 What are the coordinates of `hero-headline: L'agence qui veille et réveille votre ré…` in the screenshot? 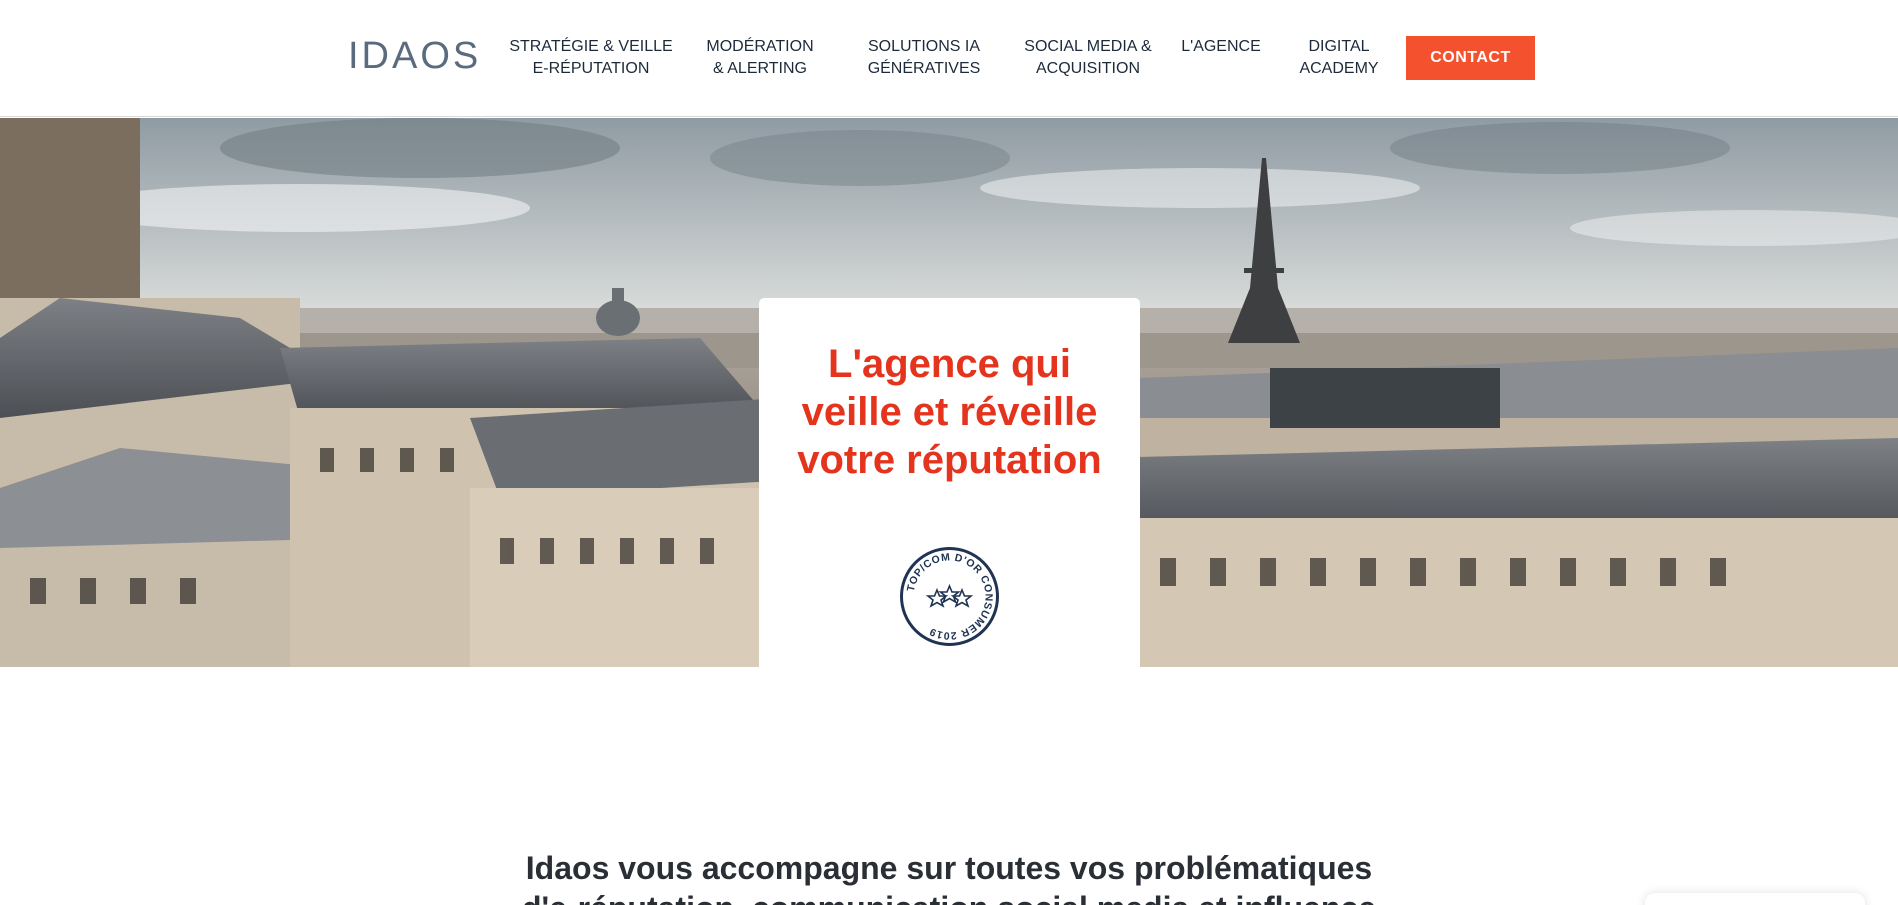 It's located at (949, 412).